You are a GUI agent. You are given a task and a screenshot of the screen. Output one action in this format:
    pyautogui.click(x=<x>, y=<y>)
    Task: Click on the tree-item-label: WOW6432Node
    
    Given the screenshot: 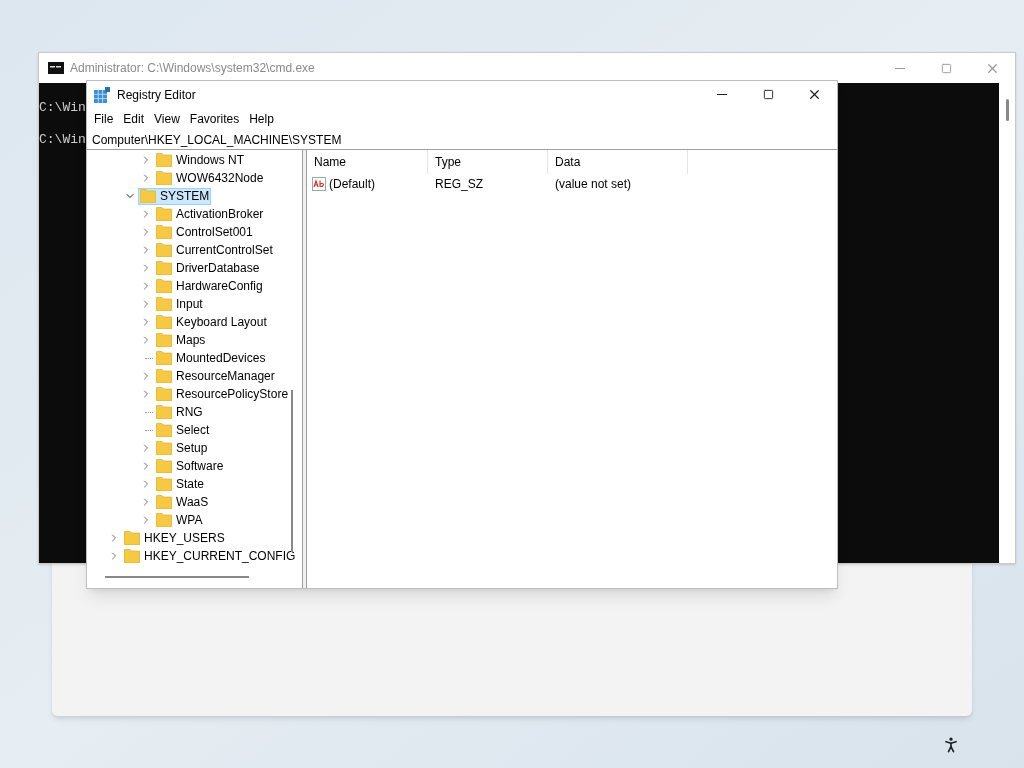 What is the action you would take?
    pyautogui.click(x=220, y=178)
    